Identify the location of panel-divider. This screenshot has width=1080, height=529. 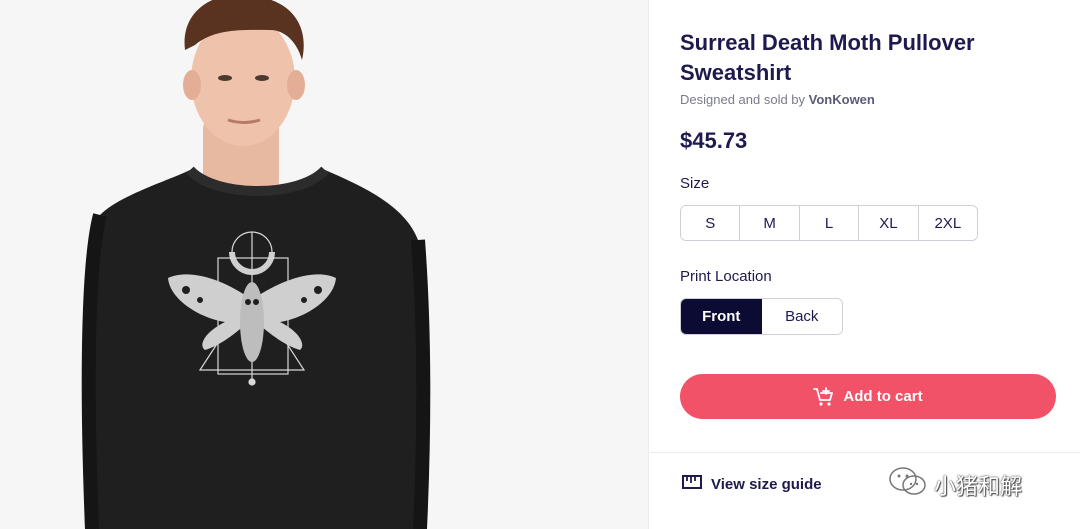
(648, 264).